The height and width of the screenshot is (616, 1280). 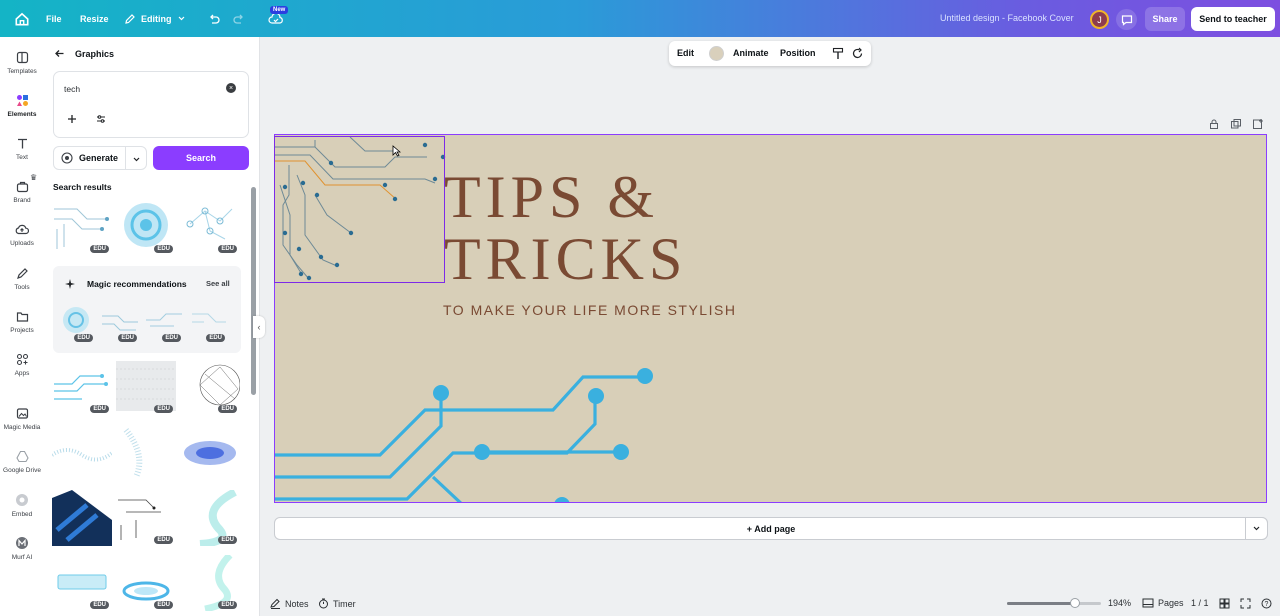 What do you see at coordinates (838, 53) in the screenshot?
I see `paint-roller-icon` at bounding box center [838, 53].